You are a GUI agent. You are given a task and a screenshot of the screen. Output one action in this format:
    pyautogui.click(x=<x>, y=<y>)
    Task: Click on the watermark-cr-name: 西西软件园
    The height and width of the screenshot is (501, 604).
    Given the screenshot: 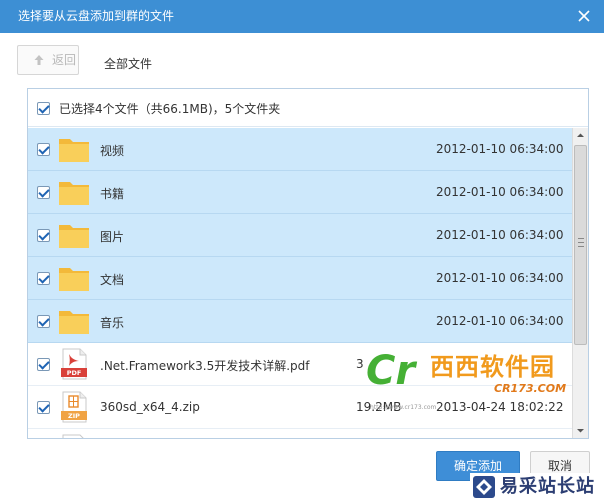 What is the action you would take?
    pyautogui.click(x=492, y=367)
    